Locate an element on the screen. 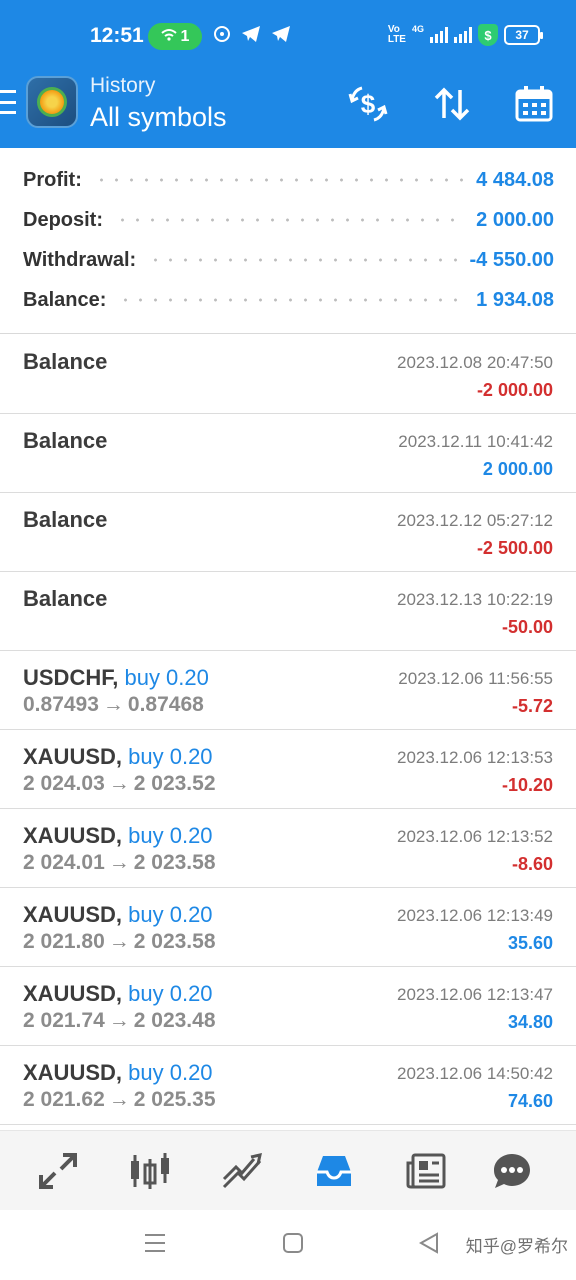  list-item: Balance 2023.12.08 20:47:50 -2 000.00 is located at coordinates (288, 374).